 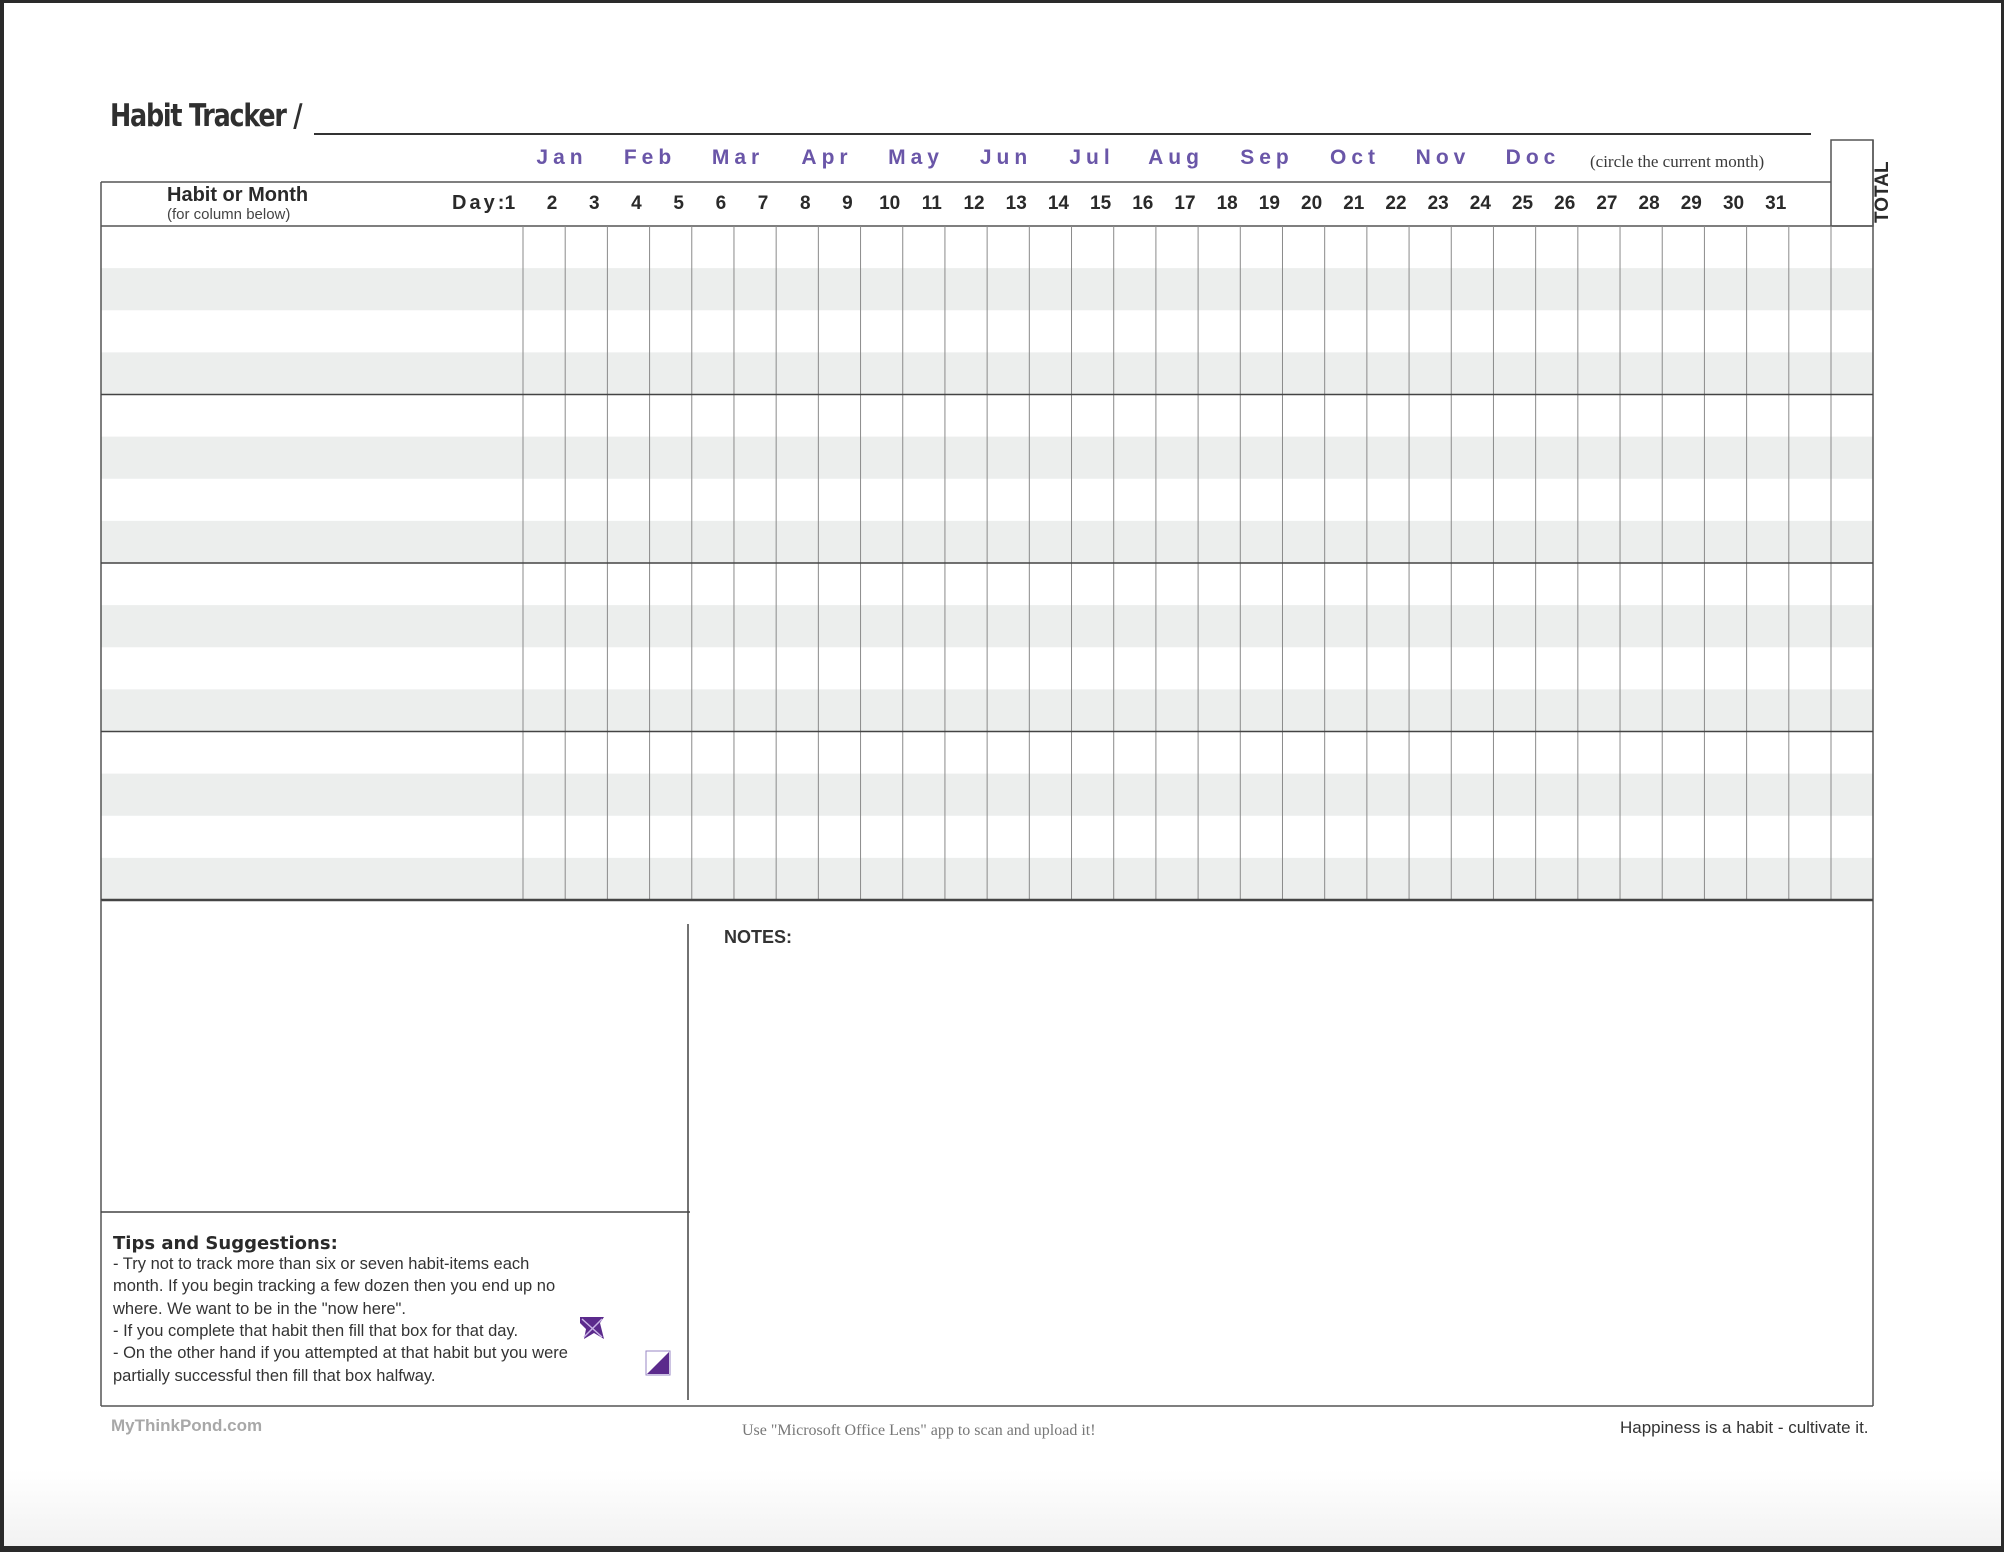 What do you see at coordinates (1016, 203) in the screenshot?
I see `day-number-13: 13` at bounding box center [1016, 203].